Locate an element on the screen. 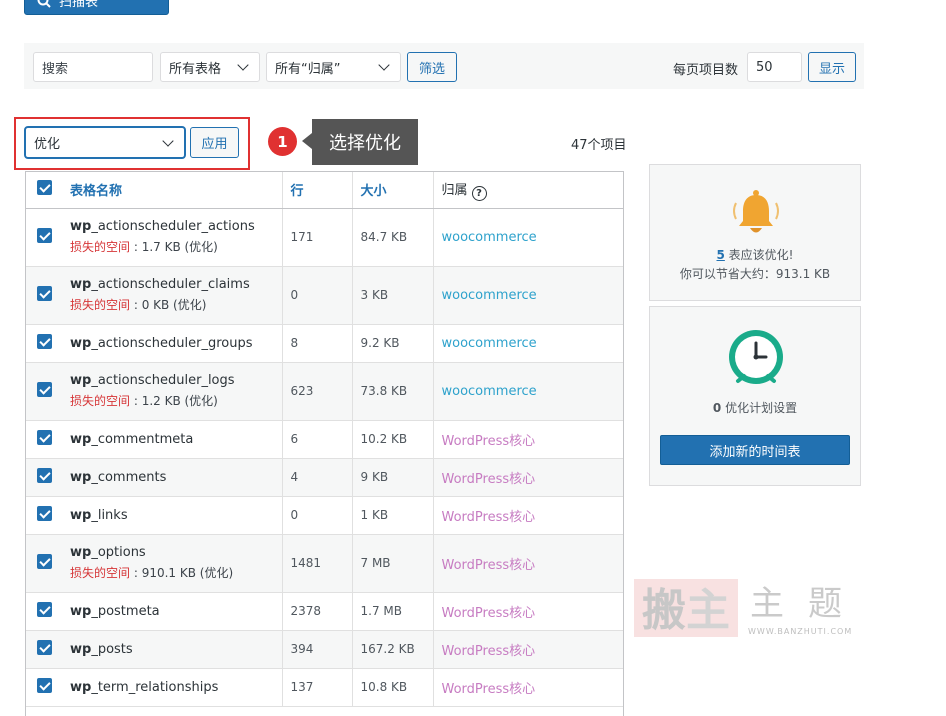  table-name: wp_links is located at coordinates (172, 515).